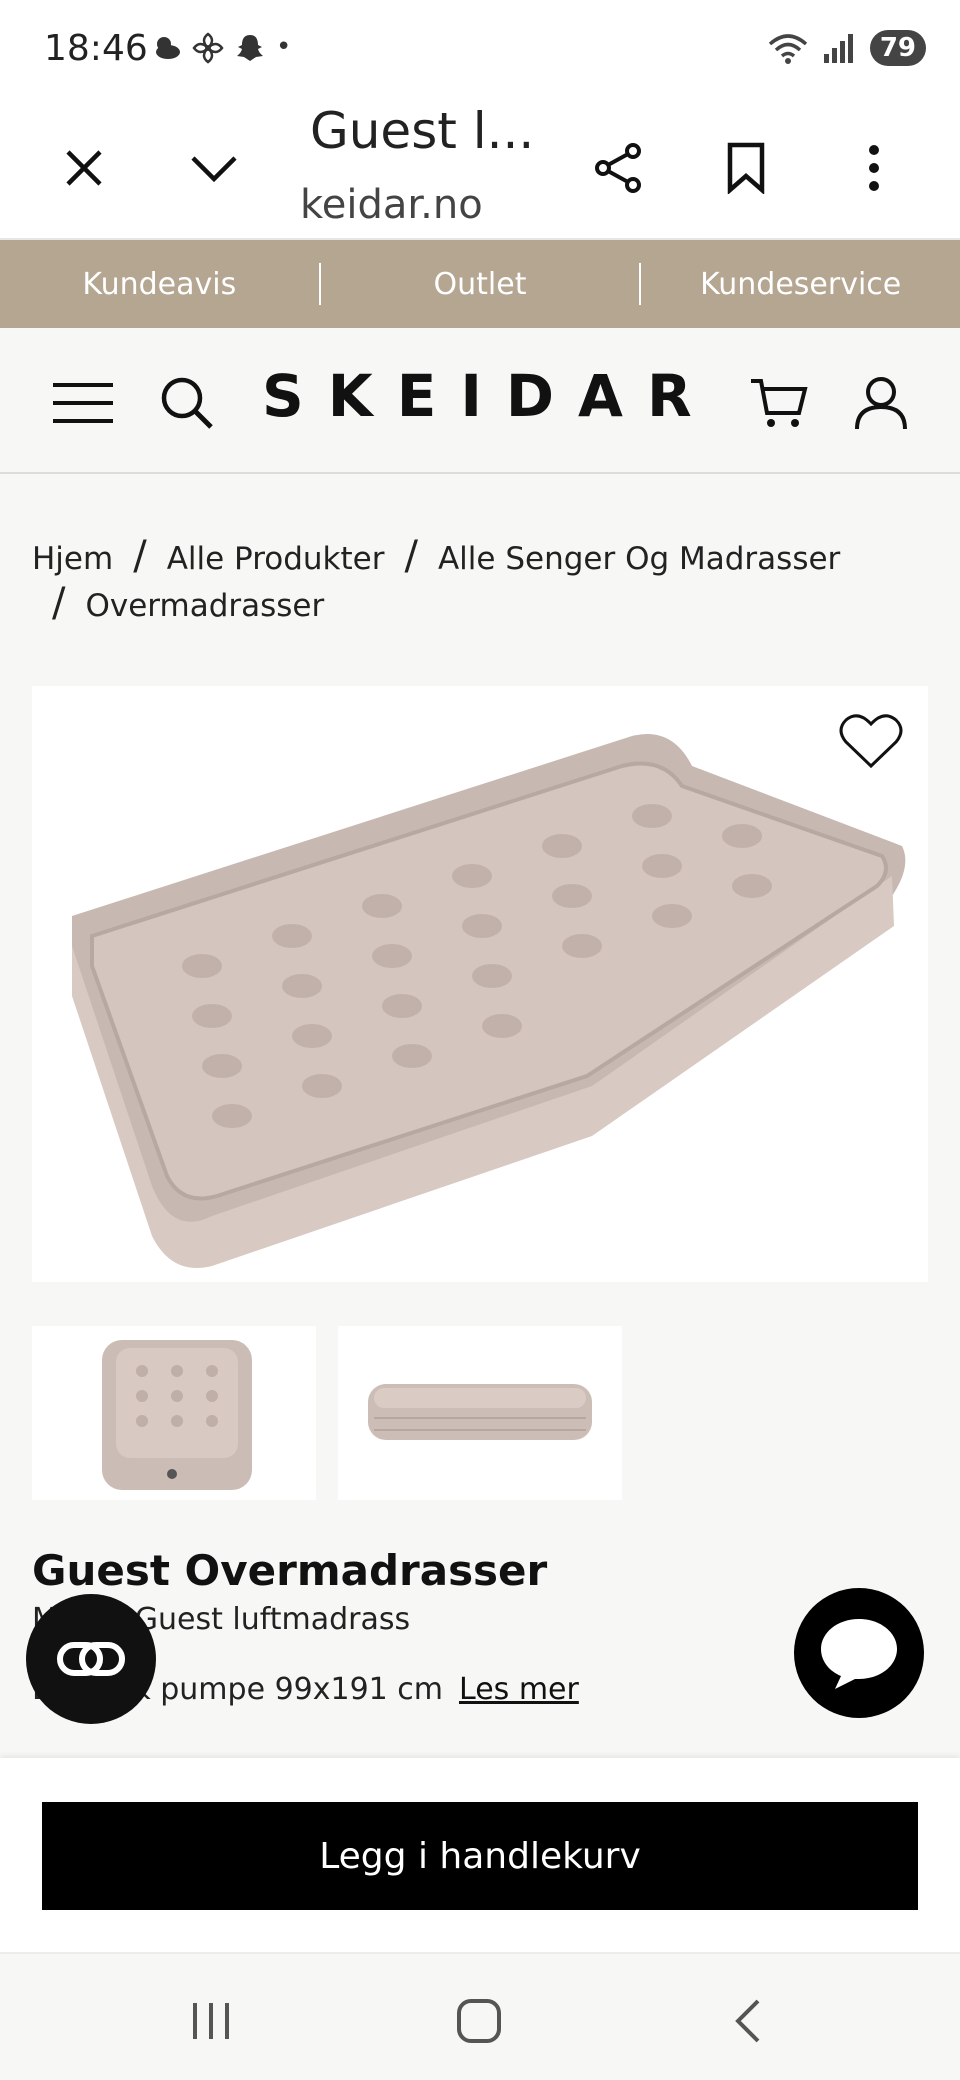 The width and height of the screenshot is (960, 2080). Describe the element at coordinates (519, 1689) in the screenshot. I see `read-more-link: Les mer` at that location.